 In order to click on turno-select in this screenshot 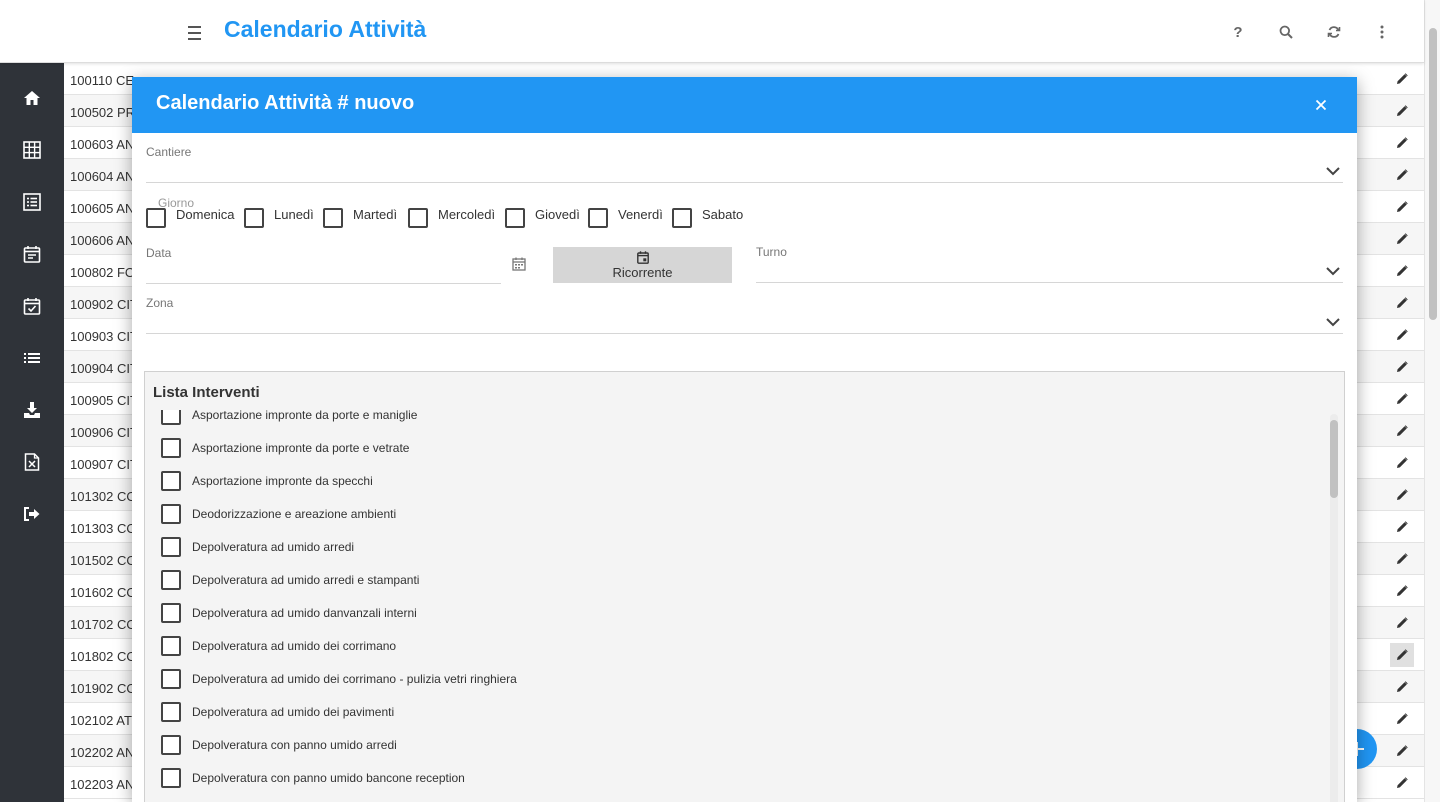, I will do `click(1049, 272)`.